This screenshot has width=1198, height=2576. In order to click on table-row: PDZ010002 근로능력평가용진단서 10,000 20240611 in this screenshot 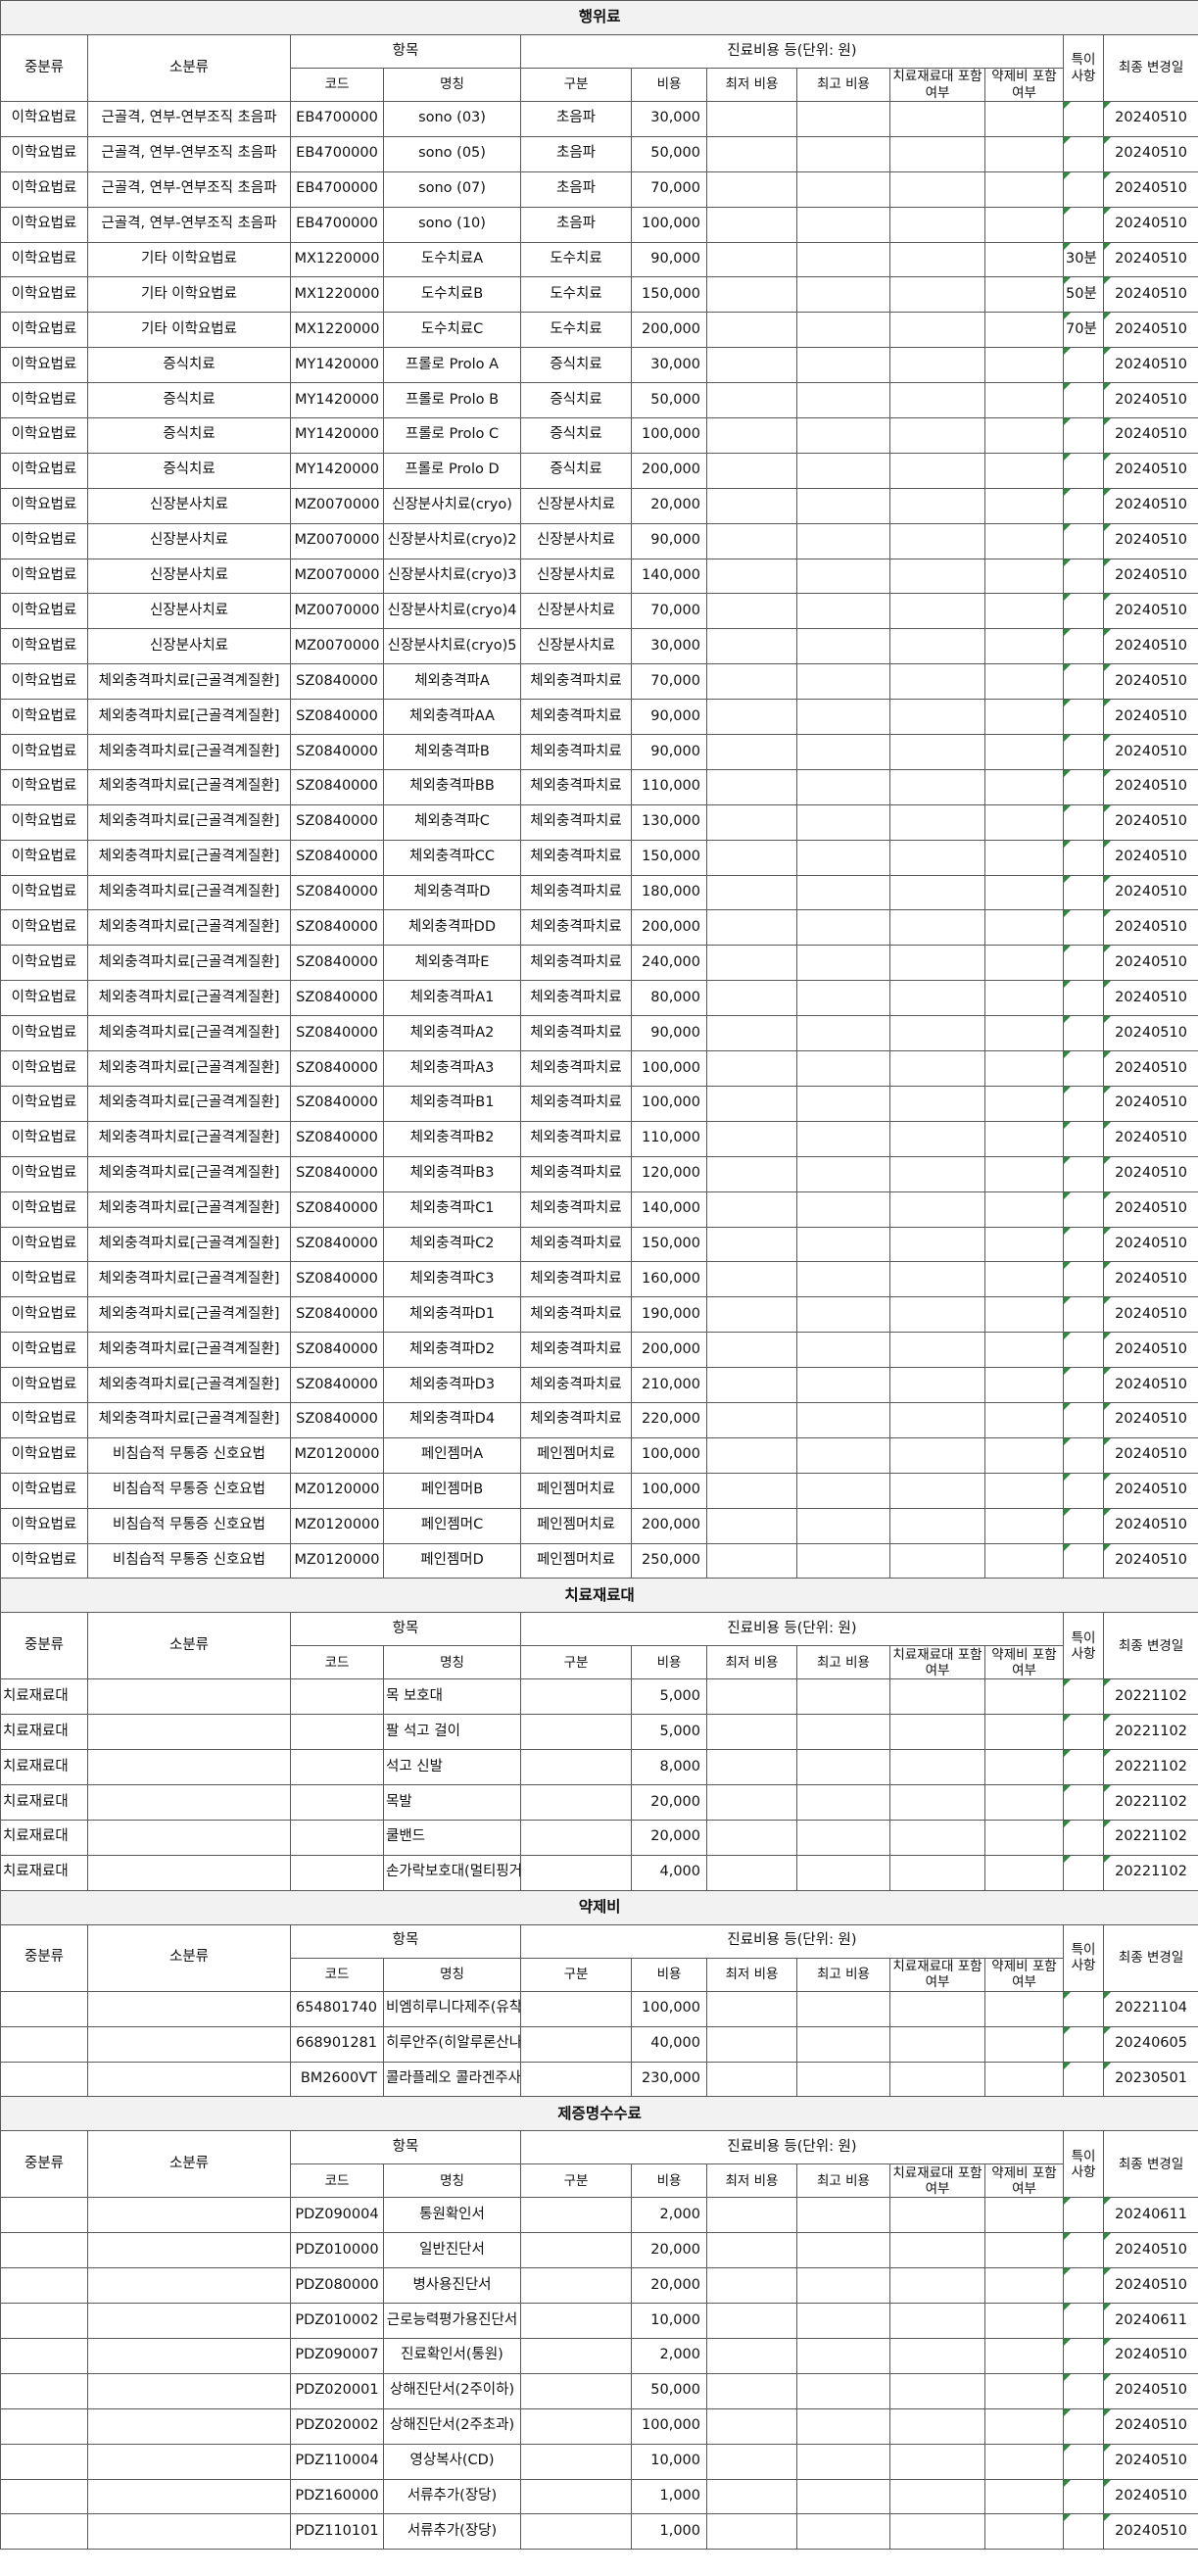, I will do `click(599, 2321)`.